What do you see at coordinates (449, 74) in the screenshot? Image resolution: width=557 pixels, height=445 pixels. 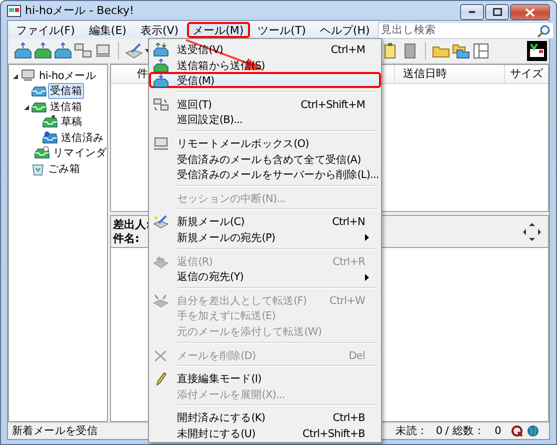 I see `column-header: 送信日時` at bounding box center [449, 74].